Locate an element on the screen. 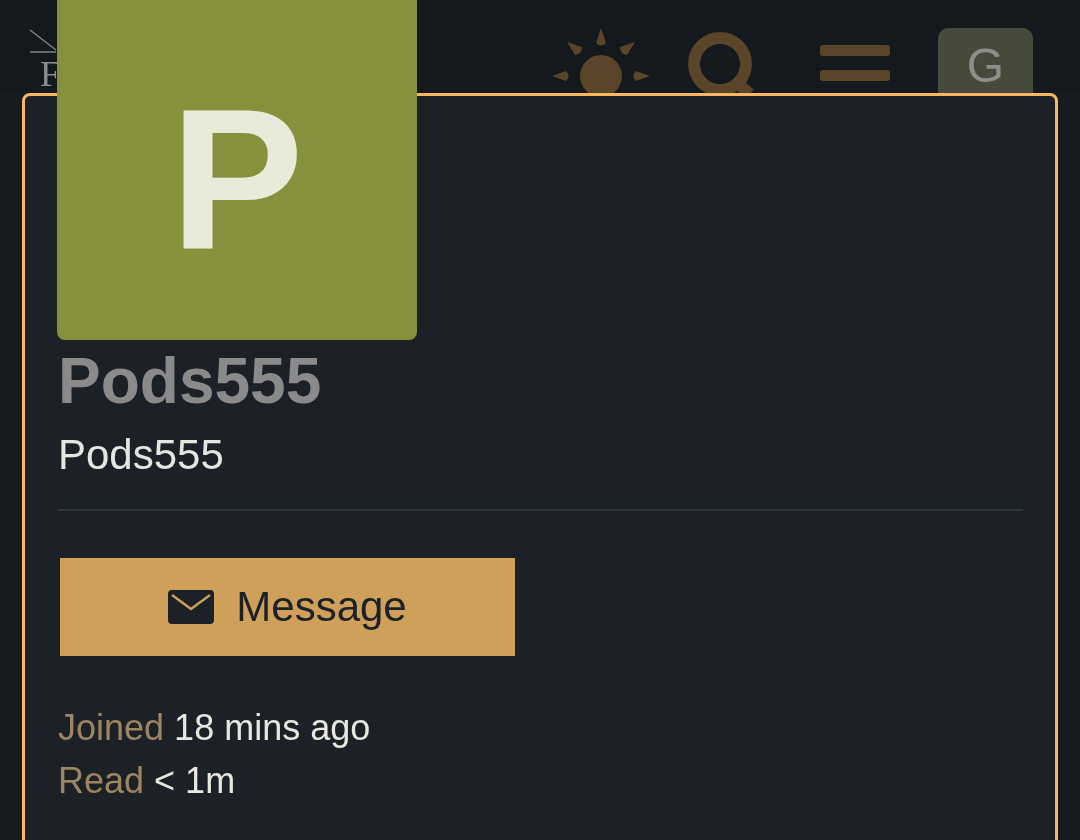 Image resolution: width=1080 pixels, height=840 pixels. username: Pods555 is located at coordinates (141, 455).